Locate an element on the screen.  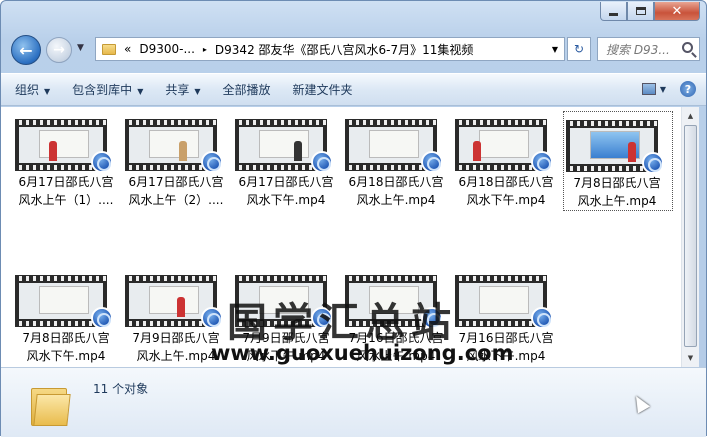
breadcrumb-current: D9342 邵友华《邵氏八宫风水6-7月》11集视频 is located at coordinates (344, 49).